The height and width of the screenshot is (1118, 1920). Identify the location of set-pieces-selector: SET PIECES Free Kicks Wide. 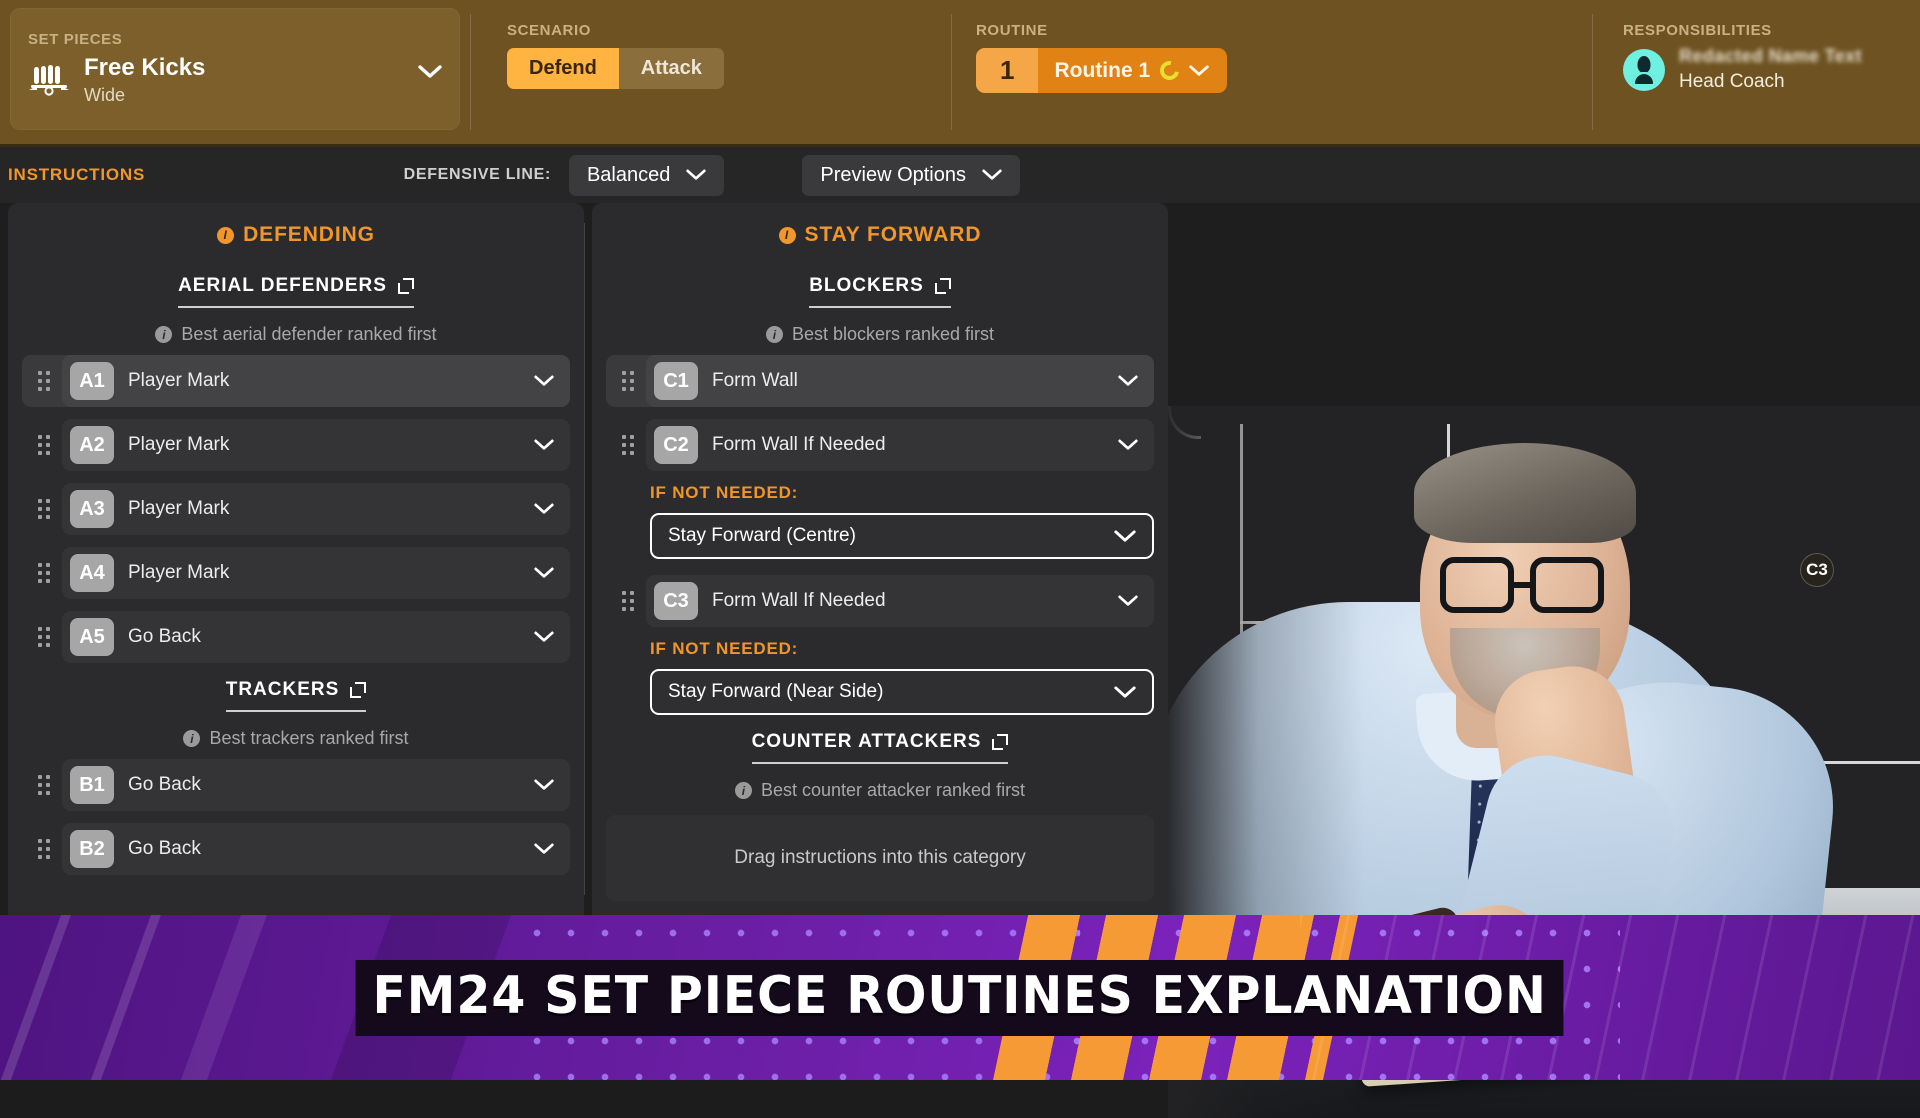
(235, 69).